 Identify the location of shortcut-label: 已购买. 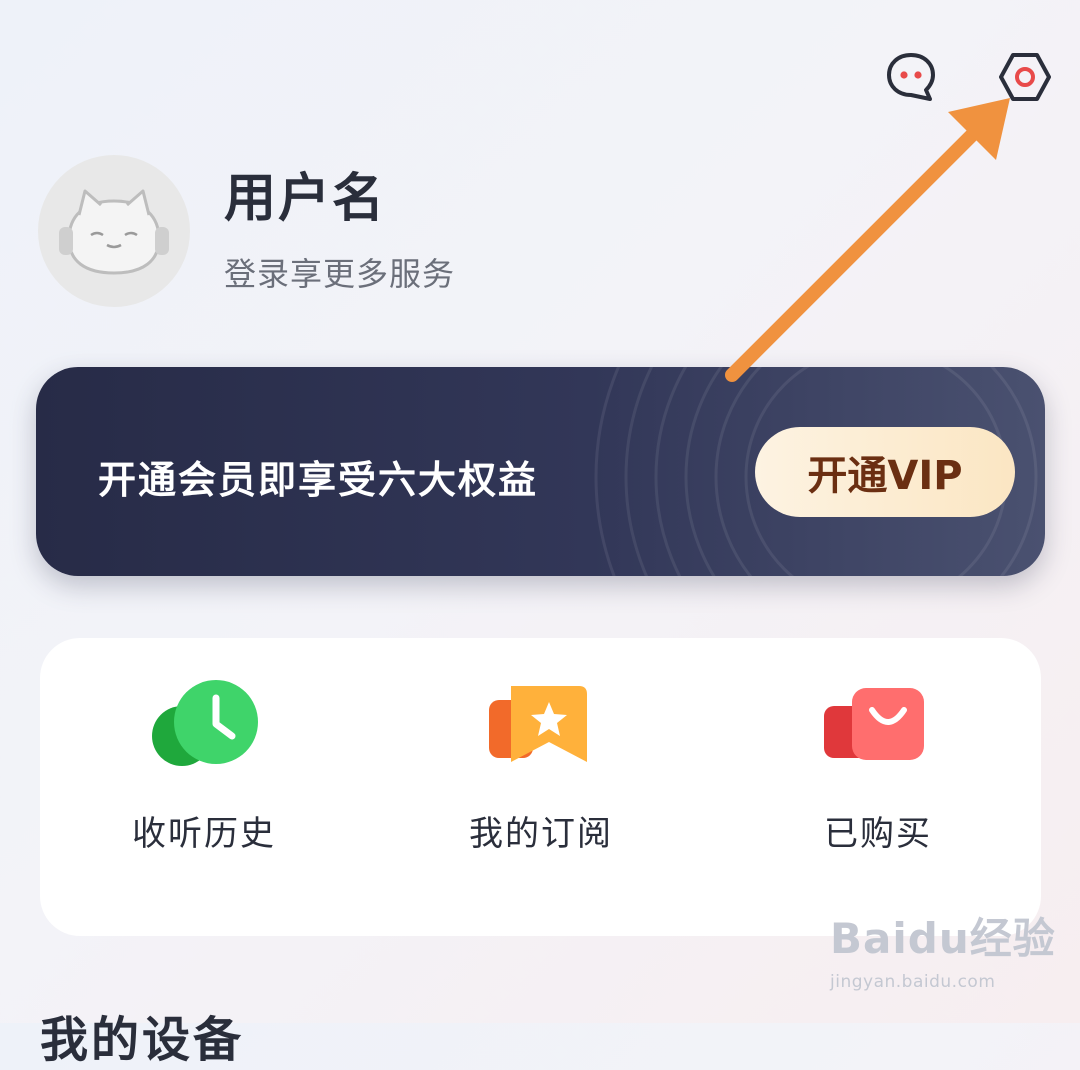
(878, 834).